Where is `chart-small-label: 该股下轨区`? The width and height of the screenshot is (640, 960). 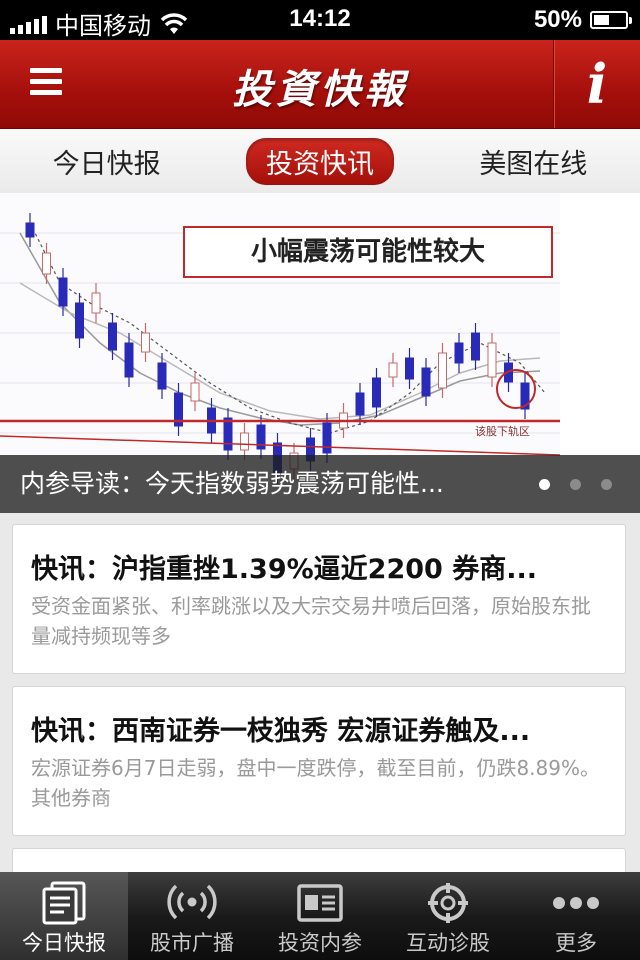
chart-small-label: 该股下轨区 is located at coordinates (502, 431).